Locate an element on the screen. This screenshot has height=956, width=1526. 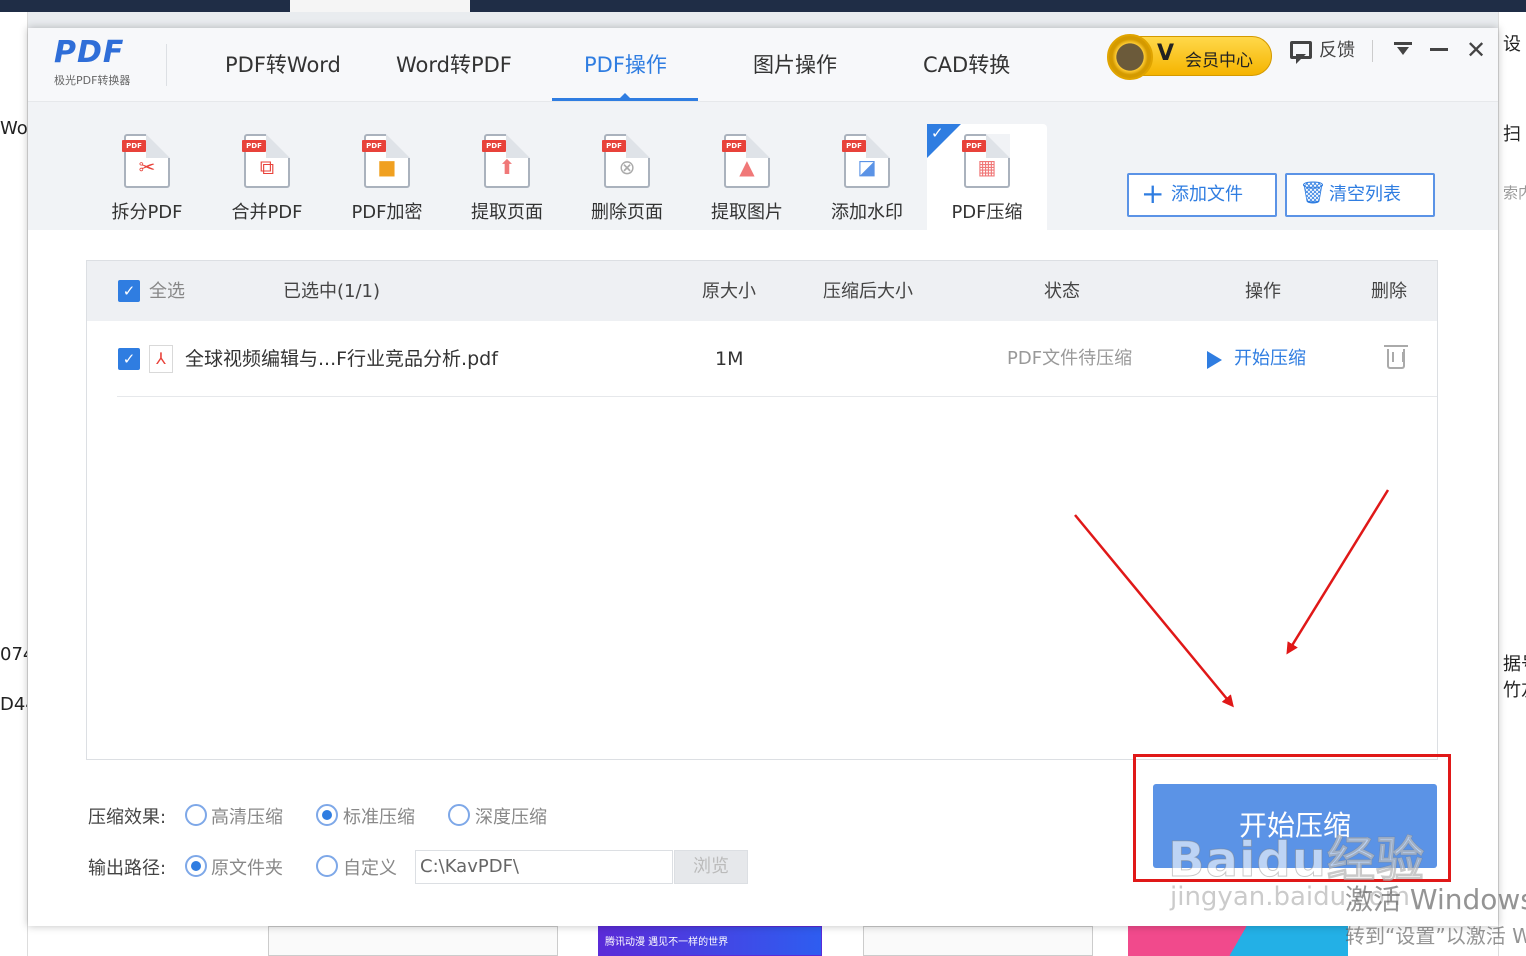
tool-label: 添加水印 is located at coordinates (867, 212).